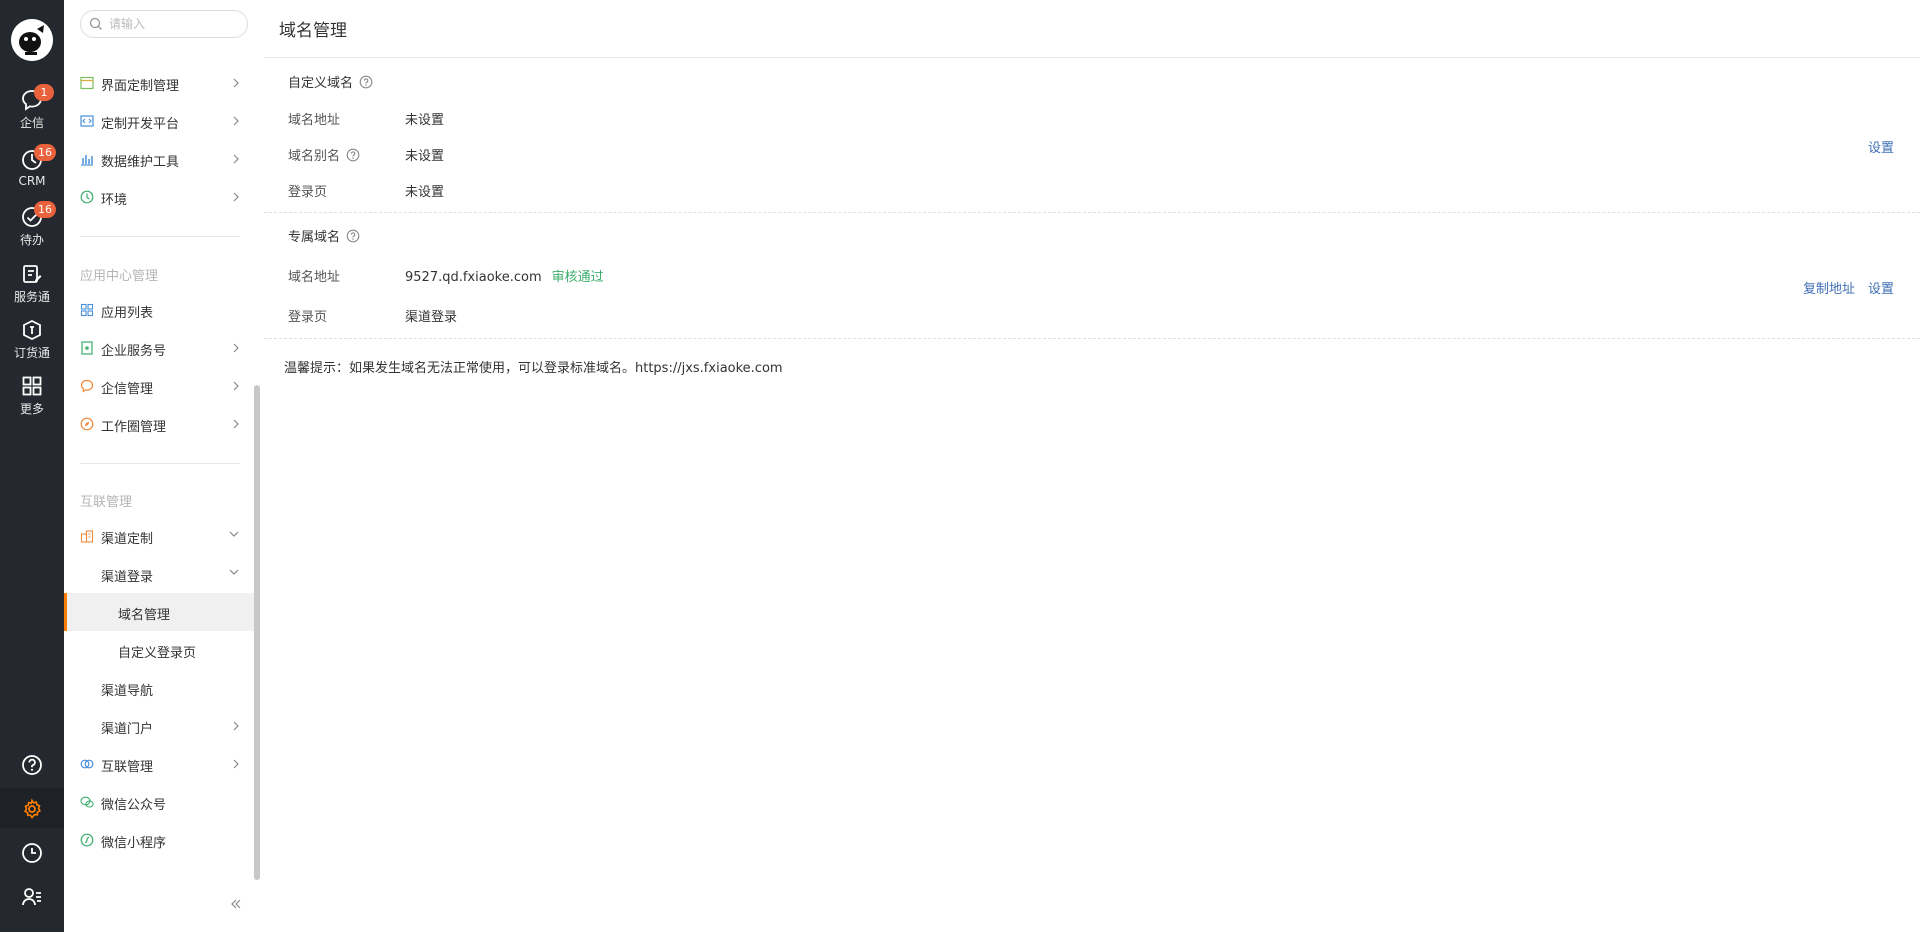 This screenshot has width=1920, height=932. What do you see at coordinates (160, 310) in the screenshot?
I see `sidebar-item-app-list: 应用列表` at bounding box center [160, 310].